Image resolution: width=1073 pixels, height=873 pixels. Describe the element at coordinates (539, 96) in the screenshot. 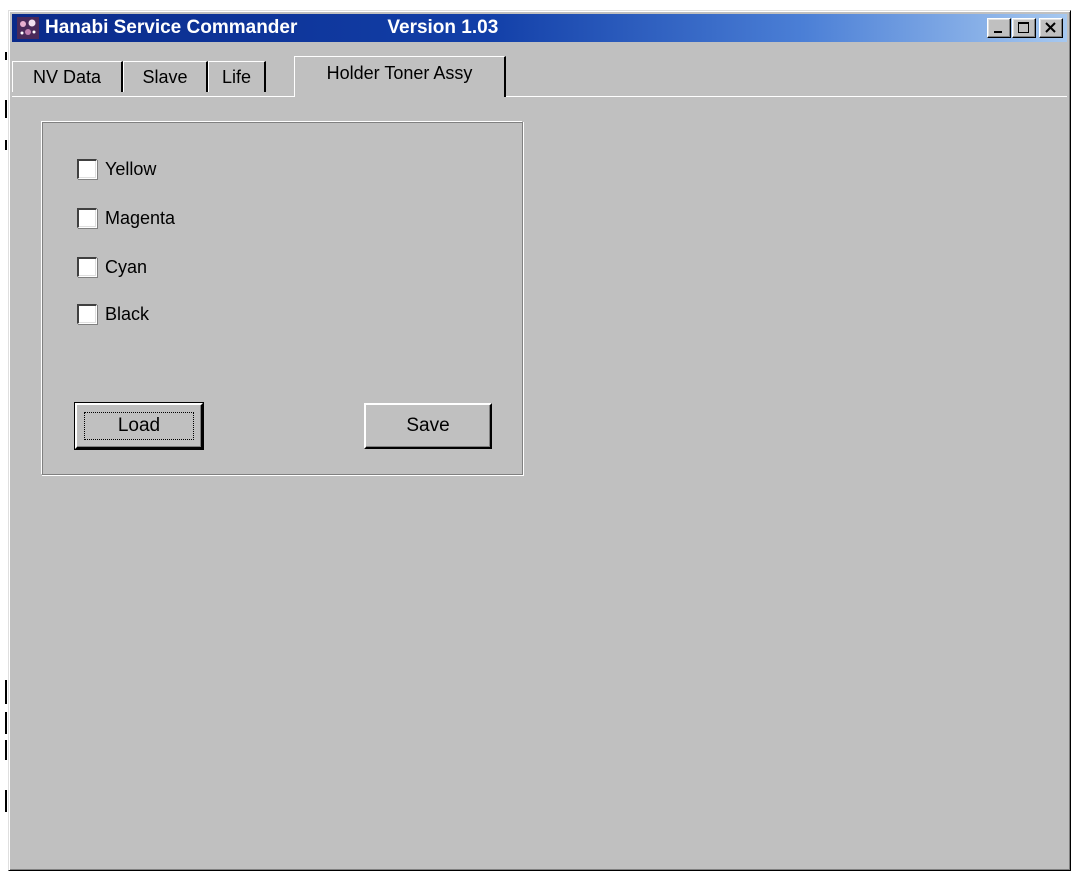

I see `tab-divider` at that location.